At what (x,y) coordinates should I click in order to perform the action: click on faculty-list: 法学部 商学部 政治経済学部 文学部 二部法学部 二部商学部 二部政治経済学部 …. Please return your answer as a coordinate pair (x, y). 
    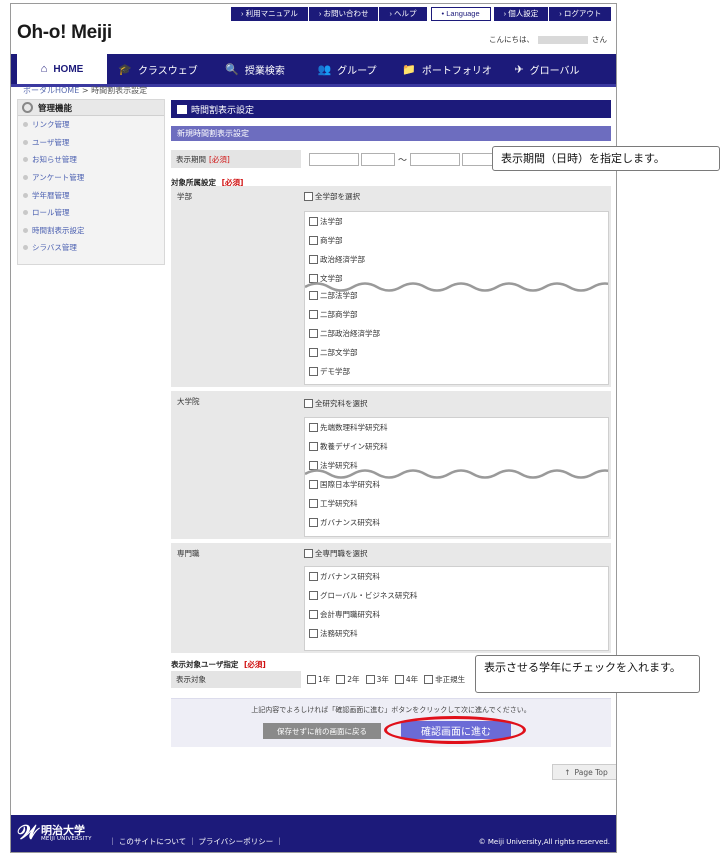
    Looking at the image, I should click on (456, 298).